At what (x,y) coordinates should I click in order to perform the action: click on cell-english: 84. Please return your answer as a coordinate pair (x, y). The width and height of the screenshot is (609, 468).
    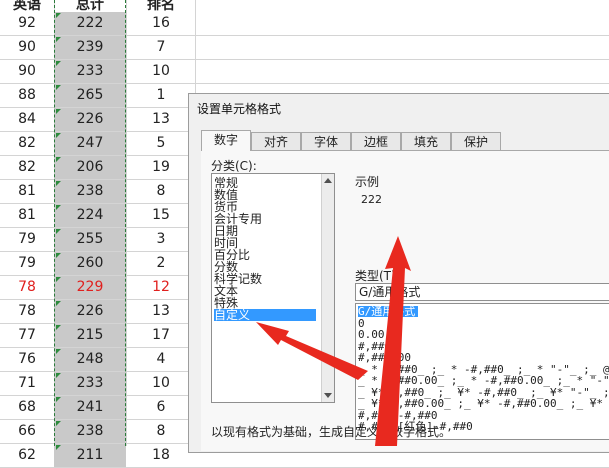
    Looking at the image, I should click on (27, 119).